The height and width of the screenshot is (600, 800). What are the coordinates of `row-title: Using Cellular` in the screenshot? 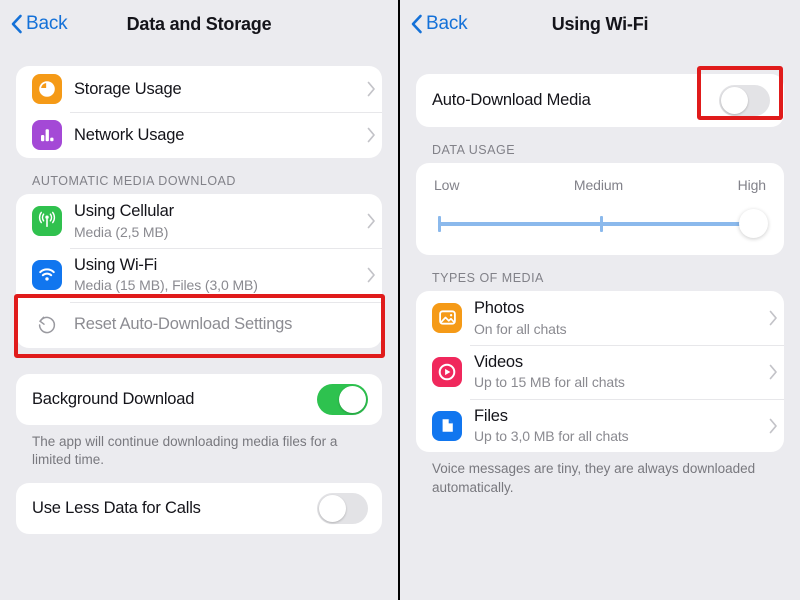 It's located at (124, 211).